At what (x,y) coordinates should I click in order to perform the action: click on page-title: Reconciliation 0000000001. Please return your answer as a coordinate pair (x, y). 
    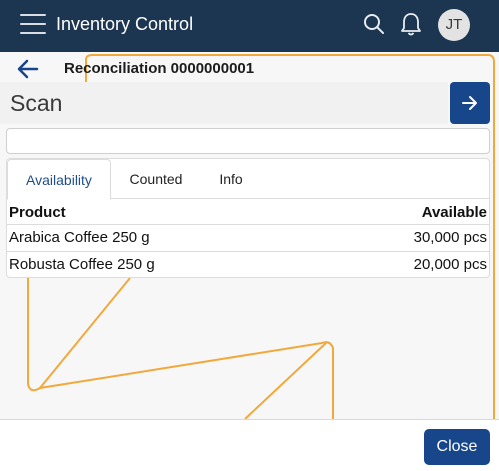
    Looking at the image, I should click on (159, 68).